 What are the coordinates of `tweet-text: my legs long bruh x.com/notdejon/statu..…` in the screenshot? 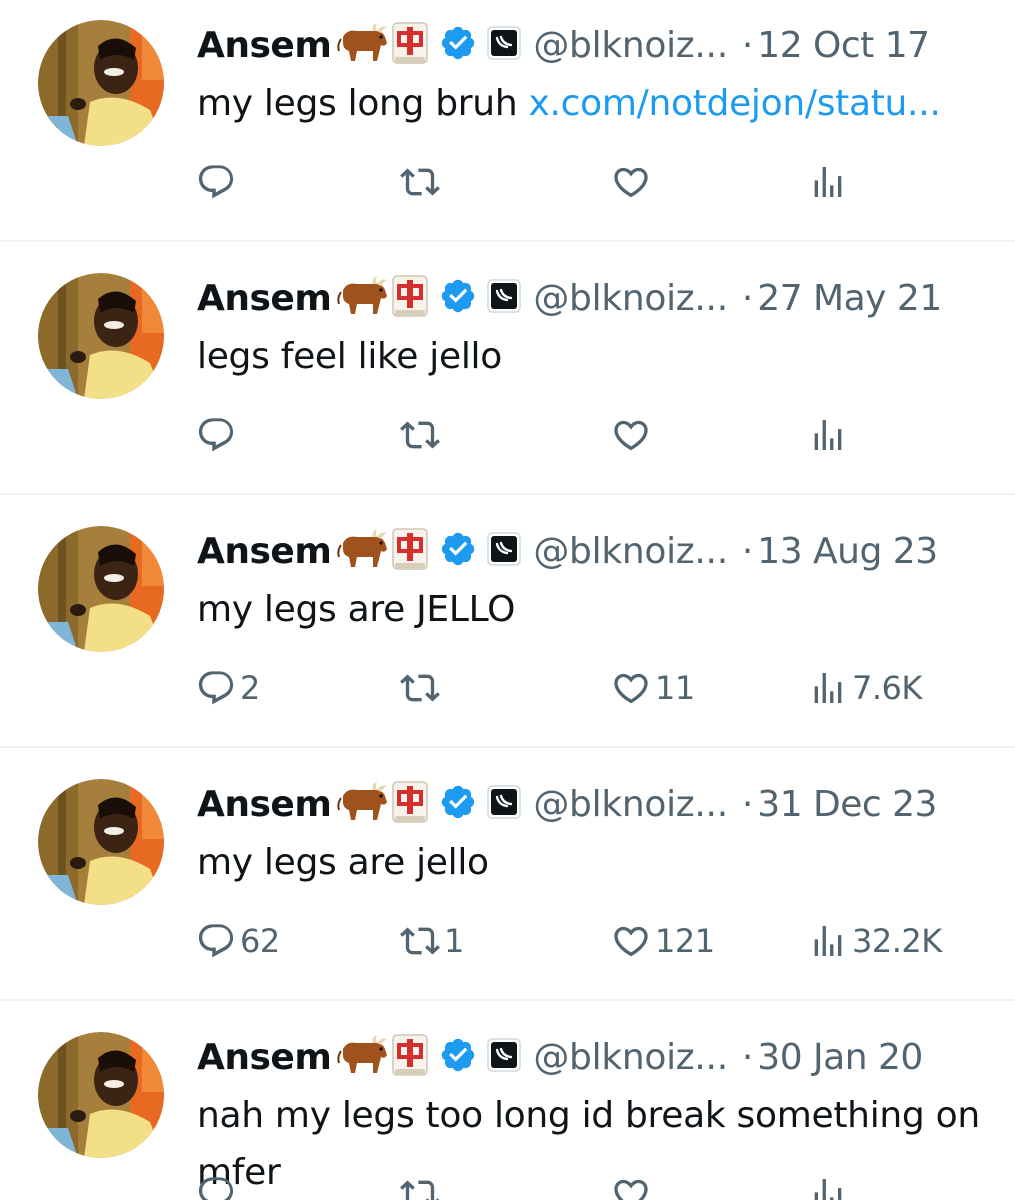 It's located at (606, 103).